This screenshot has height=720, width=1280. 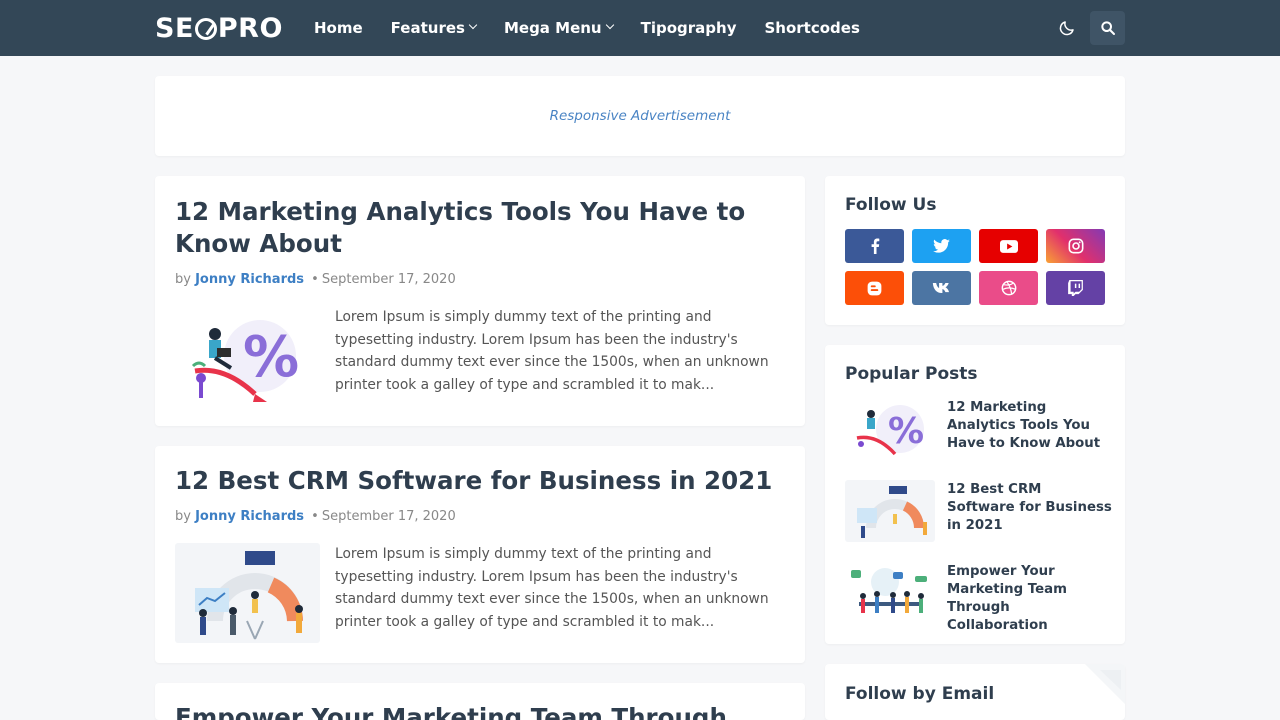 I want to click on nav-shortcodes: Shortcodes, so click(x=811, y=28).